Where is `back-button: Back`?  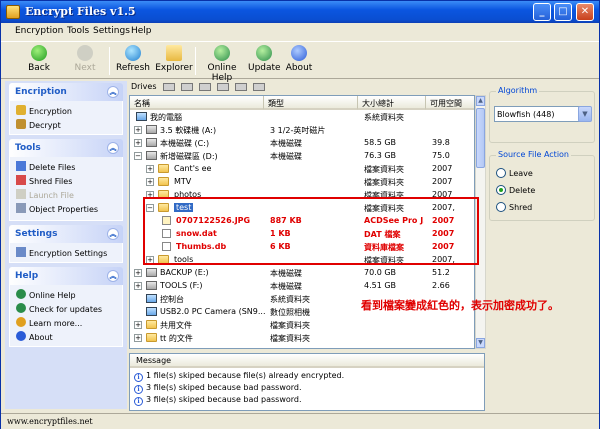 back-button: Back is located at coordinates (39, 61).